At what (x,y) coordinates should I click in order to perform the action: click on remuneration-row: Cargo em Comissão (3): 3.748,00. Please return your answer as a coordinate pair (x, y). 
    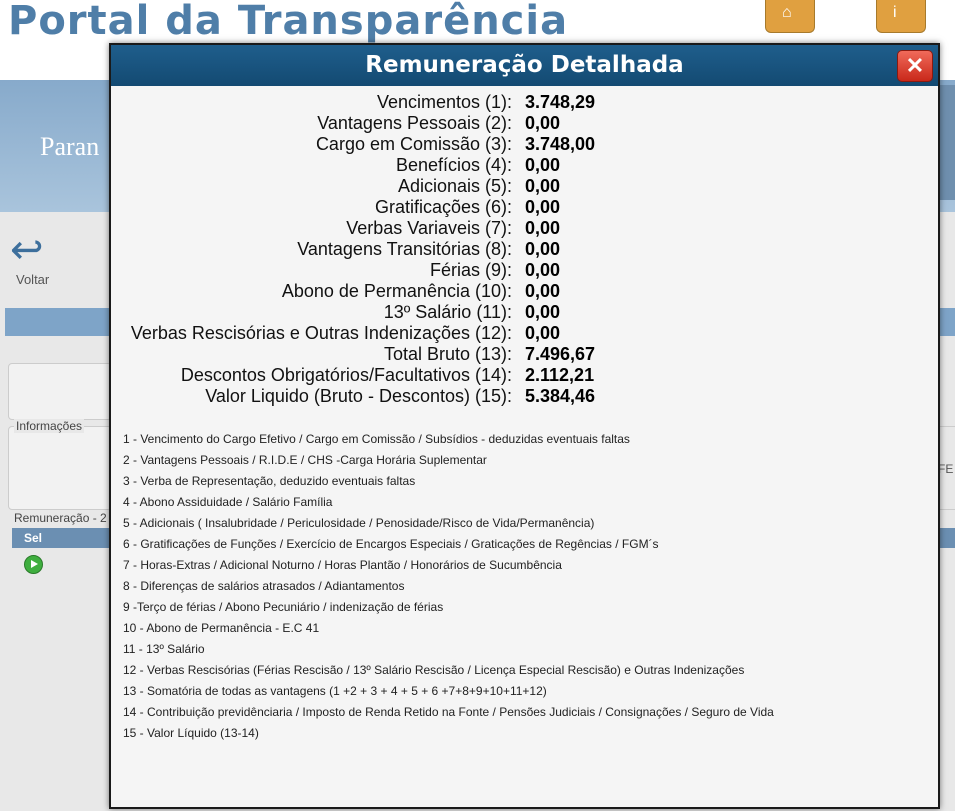
    Looking at the image, I should click on (524, 144).